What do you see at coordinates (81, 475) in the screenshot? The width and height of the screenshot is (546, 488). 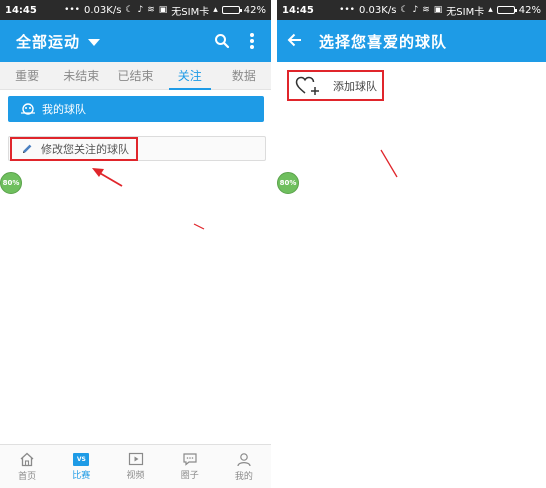 I see `nav-matches-label: 比赛` at bounding box center [81, 475].